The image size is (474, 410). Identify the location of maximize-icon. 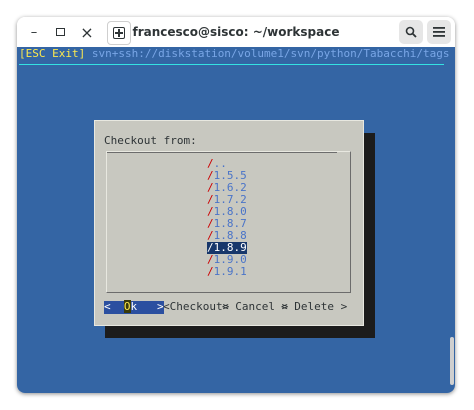
(60, 32).